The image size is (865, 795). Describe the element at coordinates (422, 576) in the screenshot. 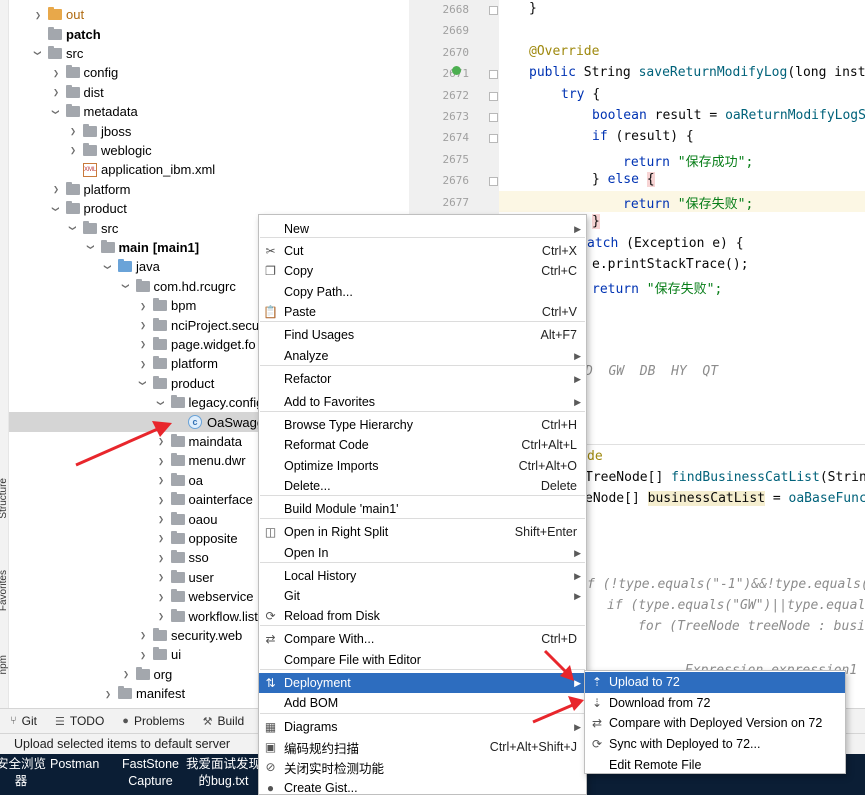

I see `menu-item-local-history: Local History ▶` at that location.